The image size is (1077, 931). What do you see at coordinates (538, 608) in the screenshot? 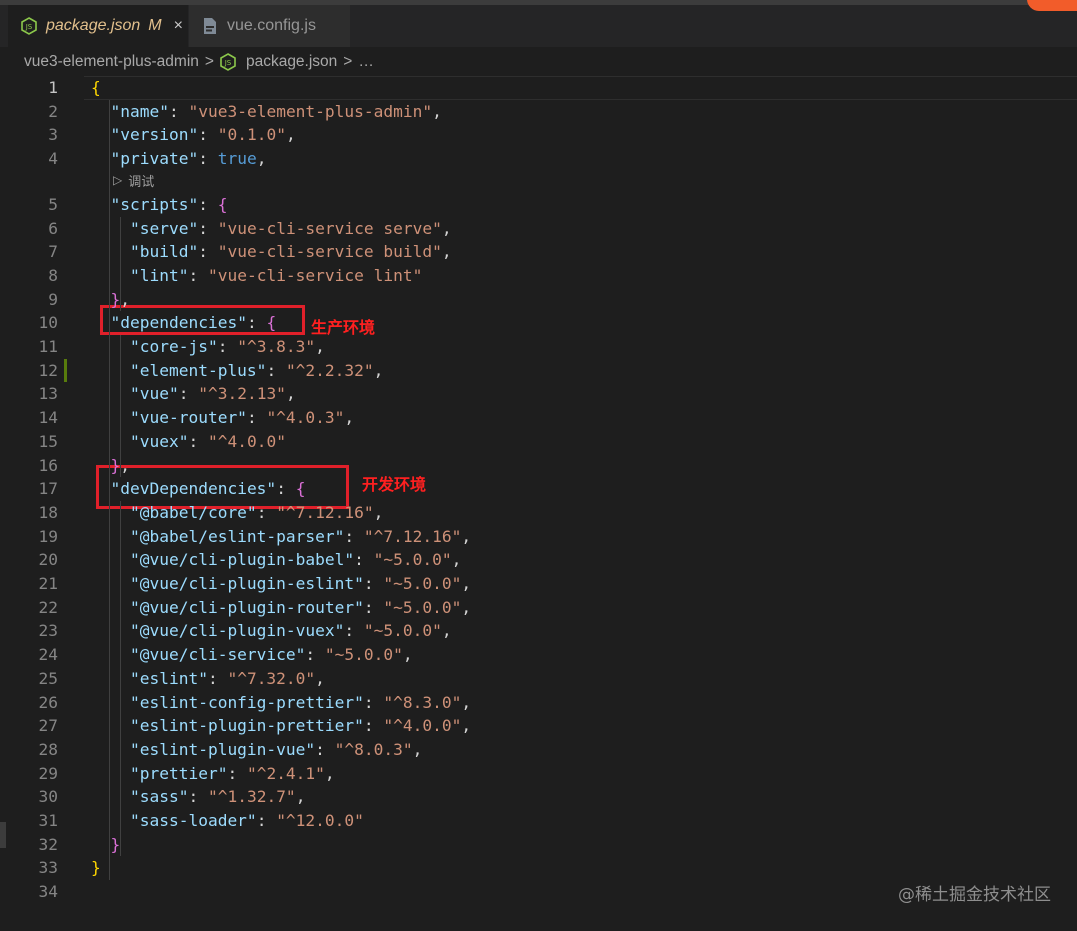
I see `code-line: 22 "@vue/cli-plugin-router": "~5.0.0",` at bounding box center [538, 608].